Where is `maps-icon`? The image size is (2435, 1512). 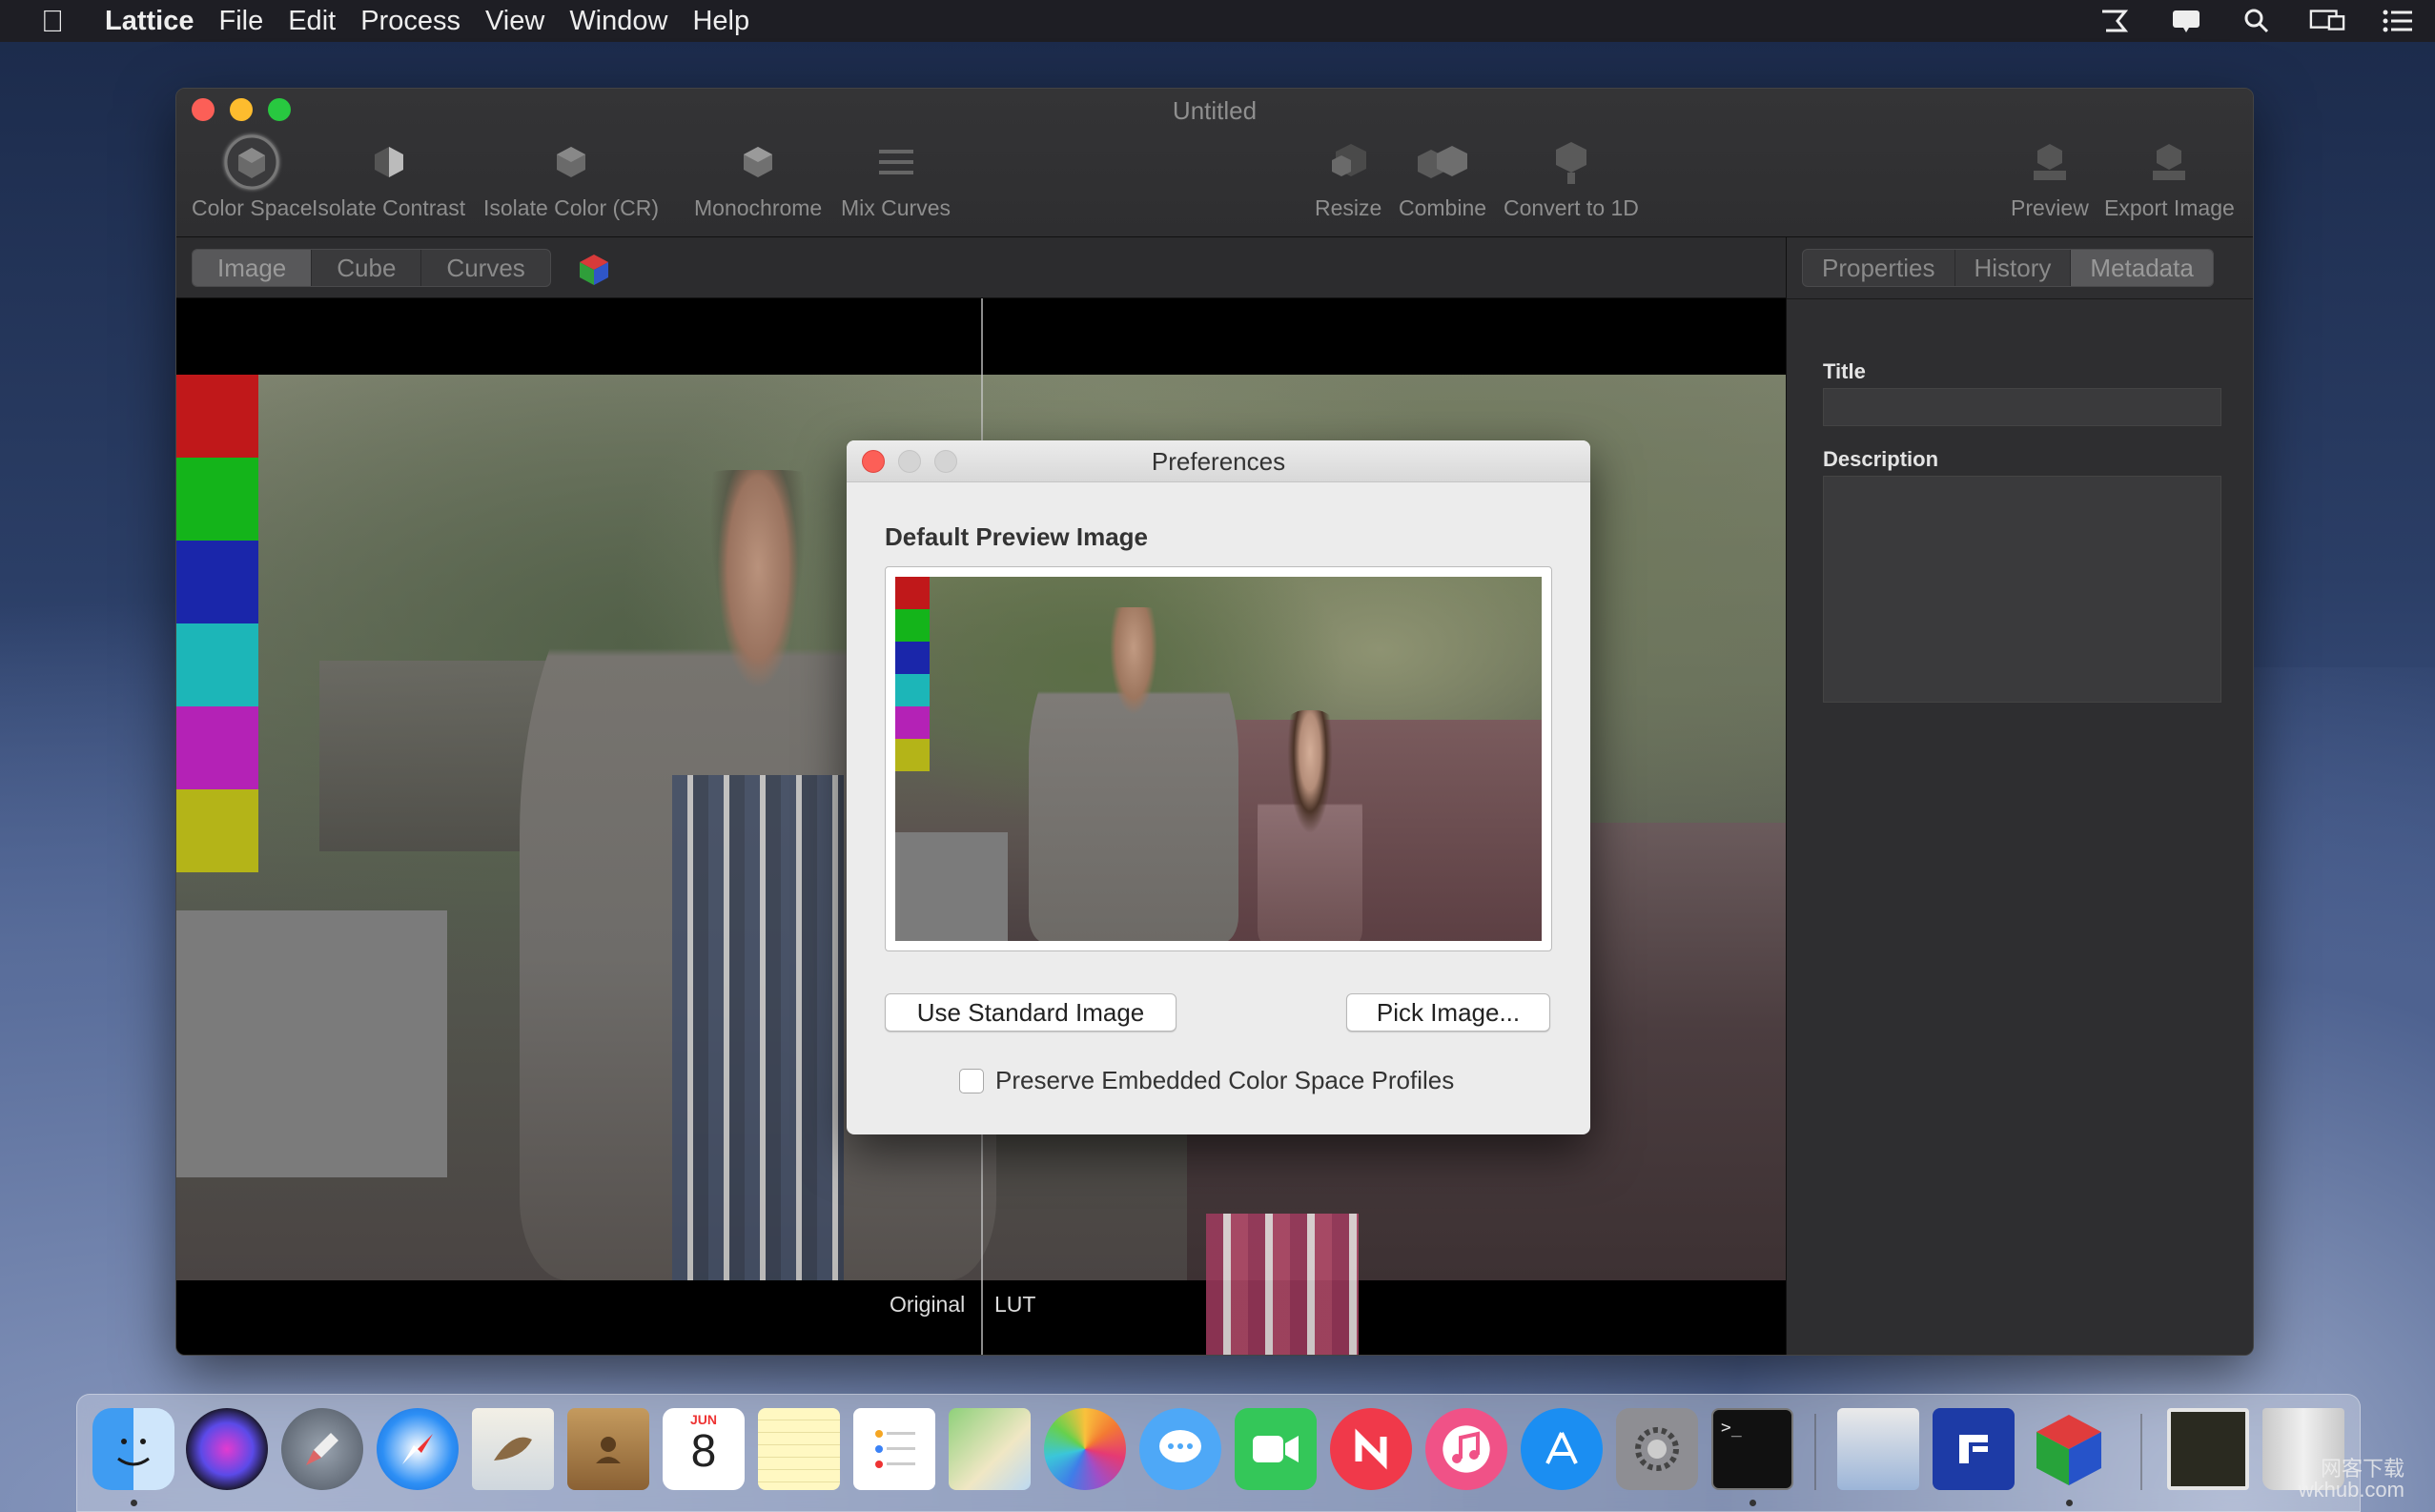
maps-icon is located at coordinates (990, 1449).